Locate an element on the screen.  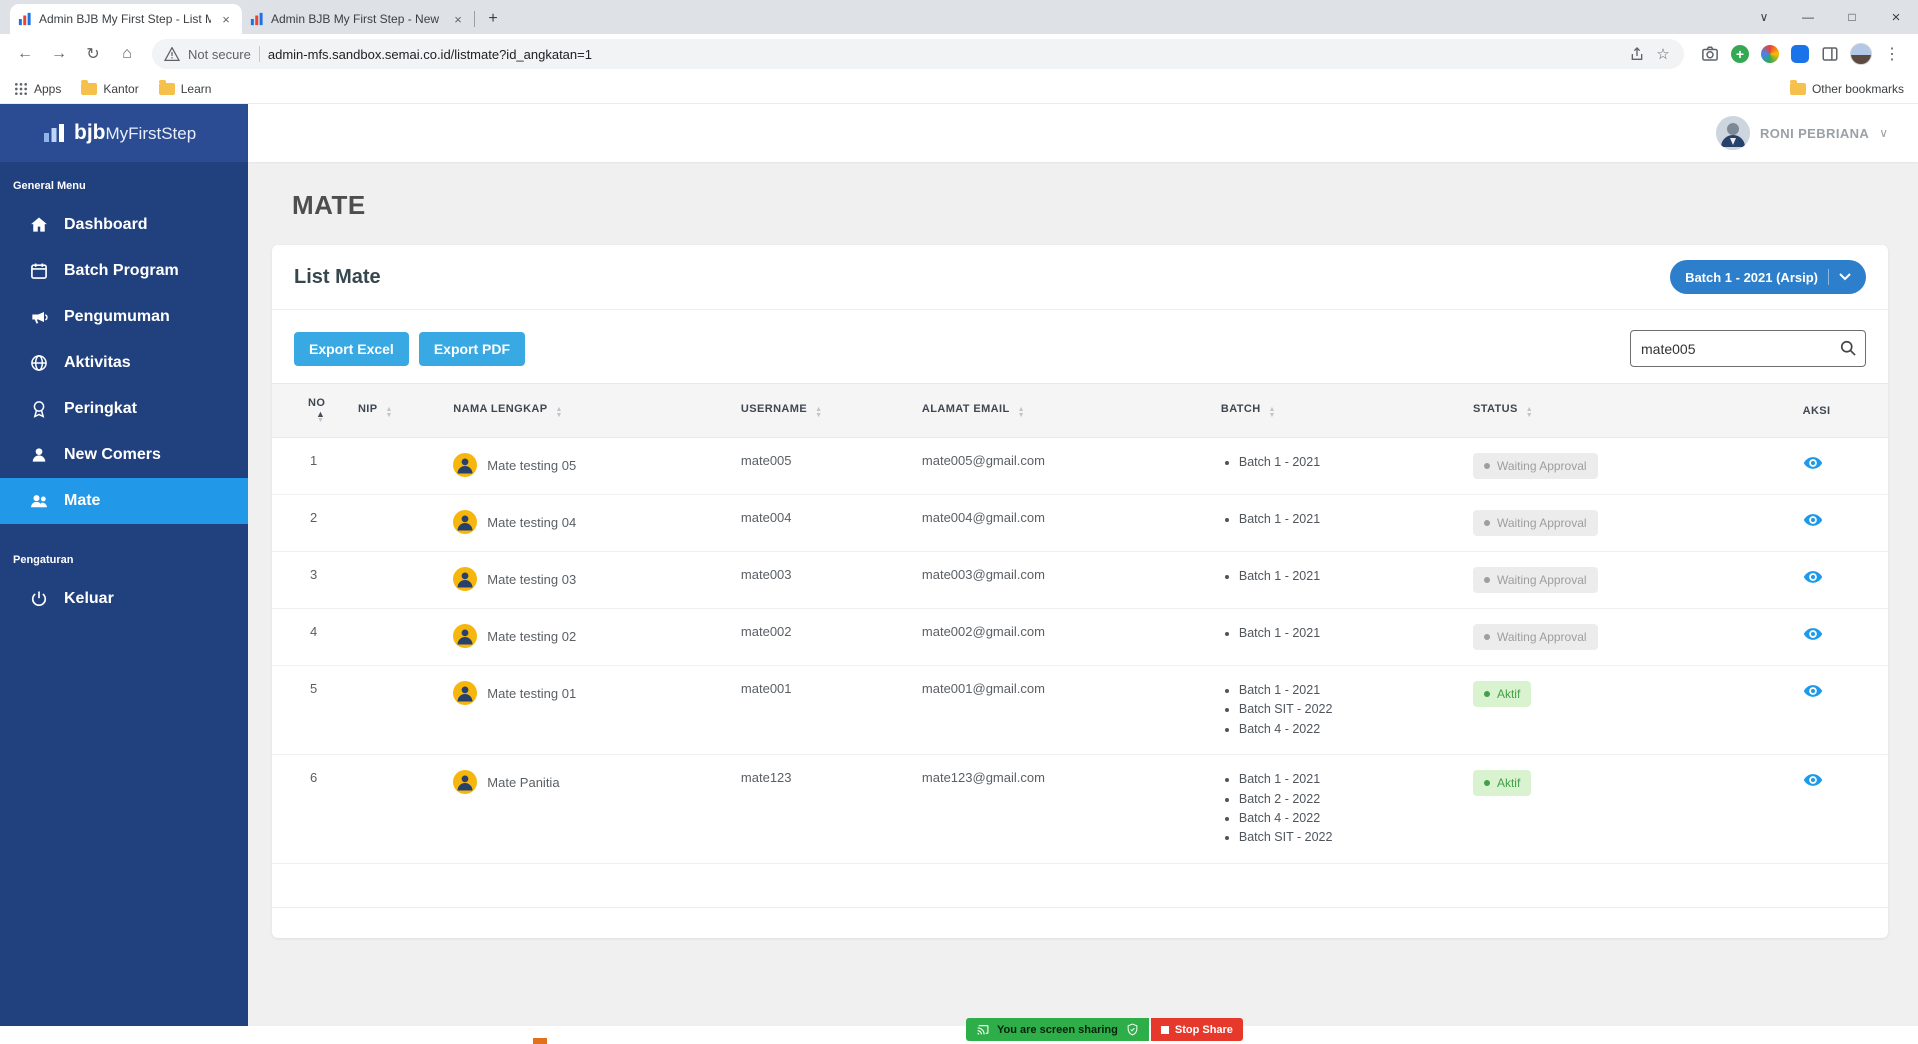
column-header-nama-lengkap: NAMA LENGKAP ▲ ▼ is located at coordinates (587, 410).